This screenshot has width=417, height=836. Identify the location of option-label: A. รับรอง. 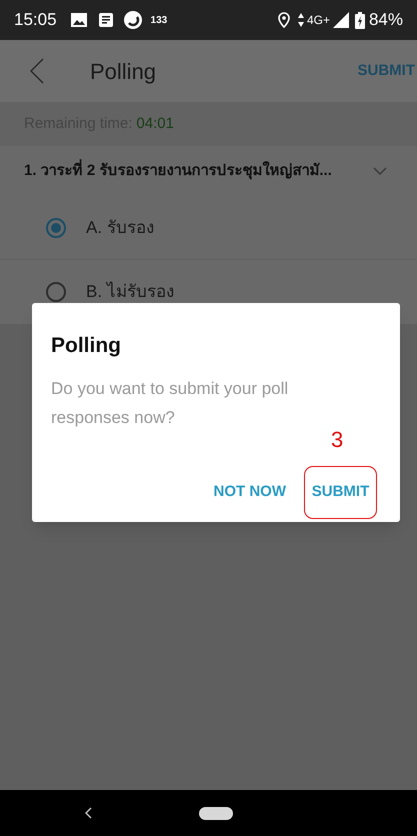
(120, 227).